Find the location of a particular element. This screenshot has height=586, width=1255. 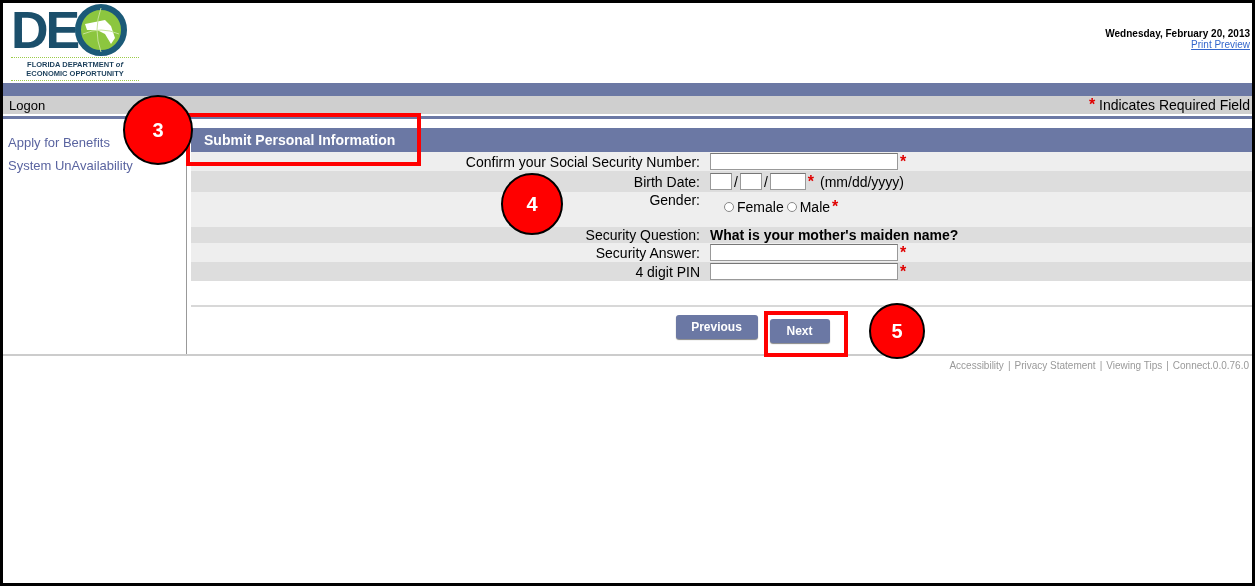

date-text: Wednesday, February 20, 2013 is located at coordinates (1177, 33).